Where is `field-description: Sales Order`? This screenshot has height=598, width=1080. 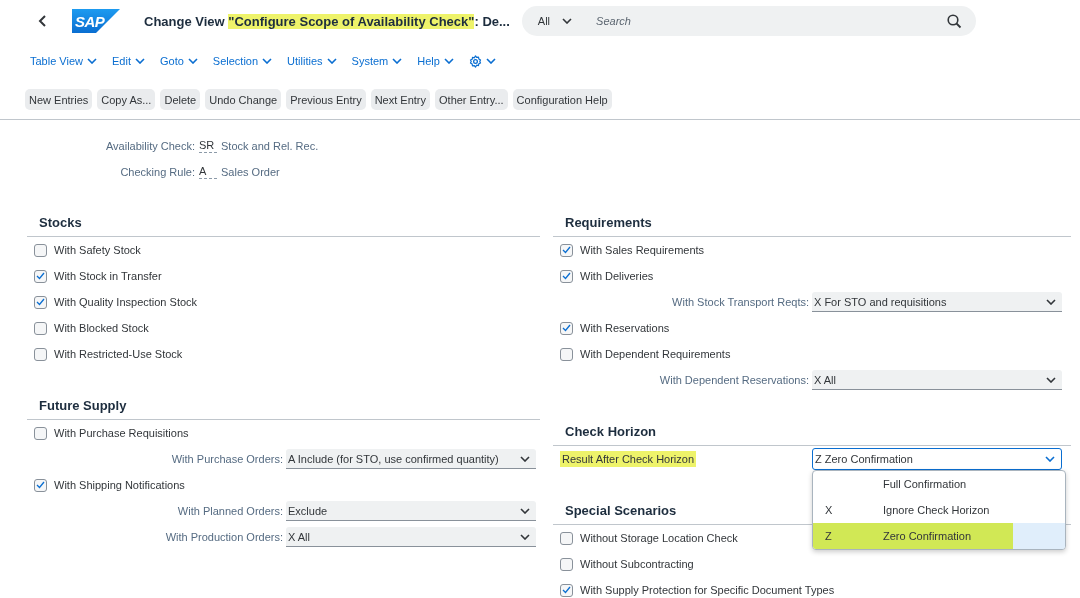
field-description: Sales Order is located at coordinates (250, 172).